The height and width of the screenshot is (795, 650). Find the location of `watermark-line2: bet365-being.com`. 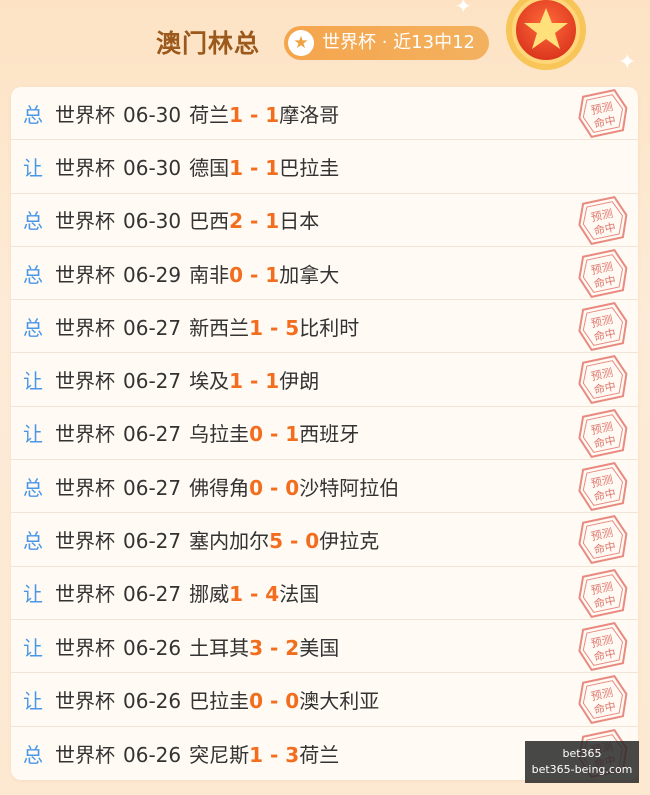

watermark-line2: bet365-being.com is located at coordinates (582, 769).